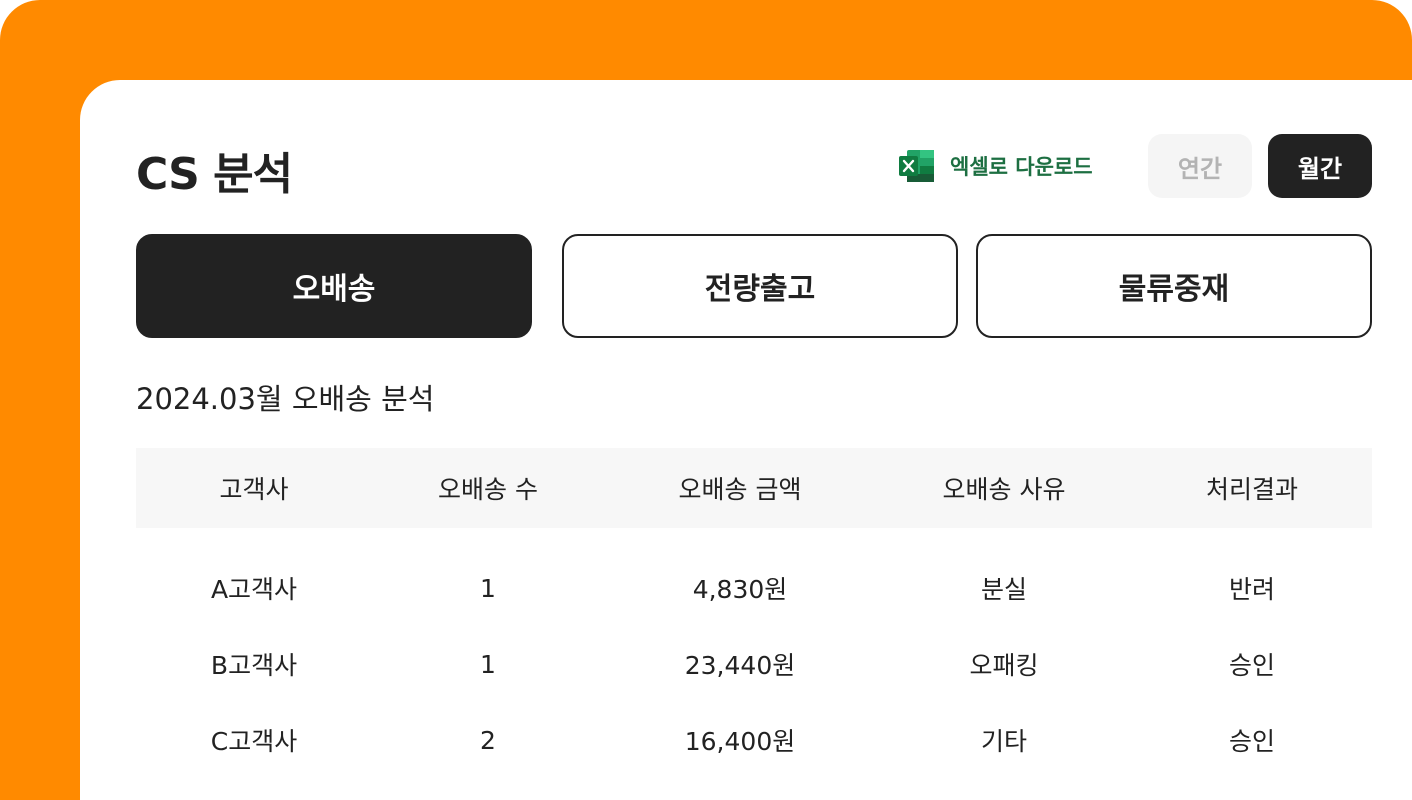  I want to click on section-title: 2024.03월 오배송 분석, so click(285, 399).